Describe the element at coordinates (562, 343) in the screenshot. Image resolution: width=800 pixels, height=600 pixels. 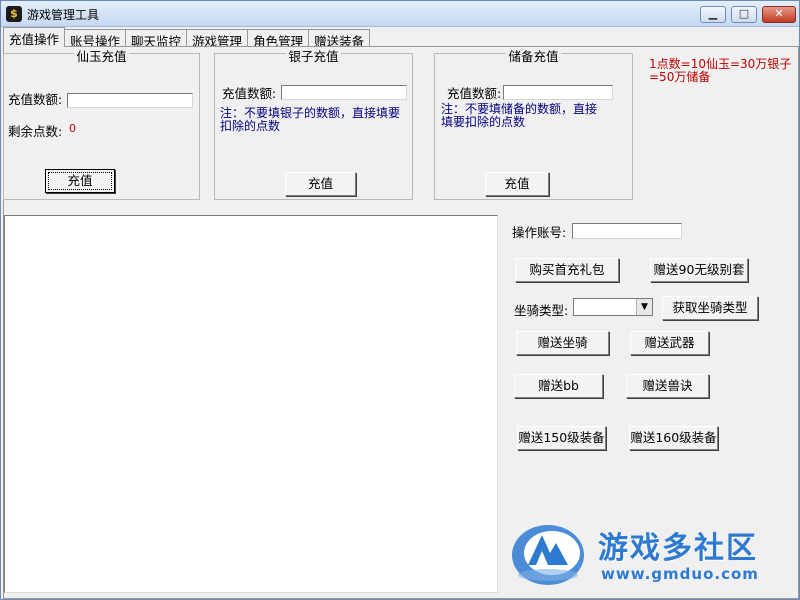
I see `gift-mount-button: 赠送坐骑` at that location.